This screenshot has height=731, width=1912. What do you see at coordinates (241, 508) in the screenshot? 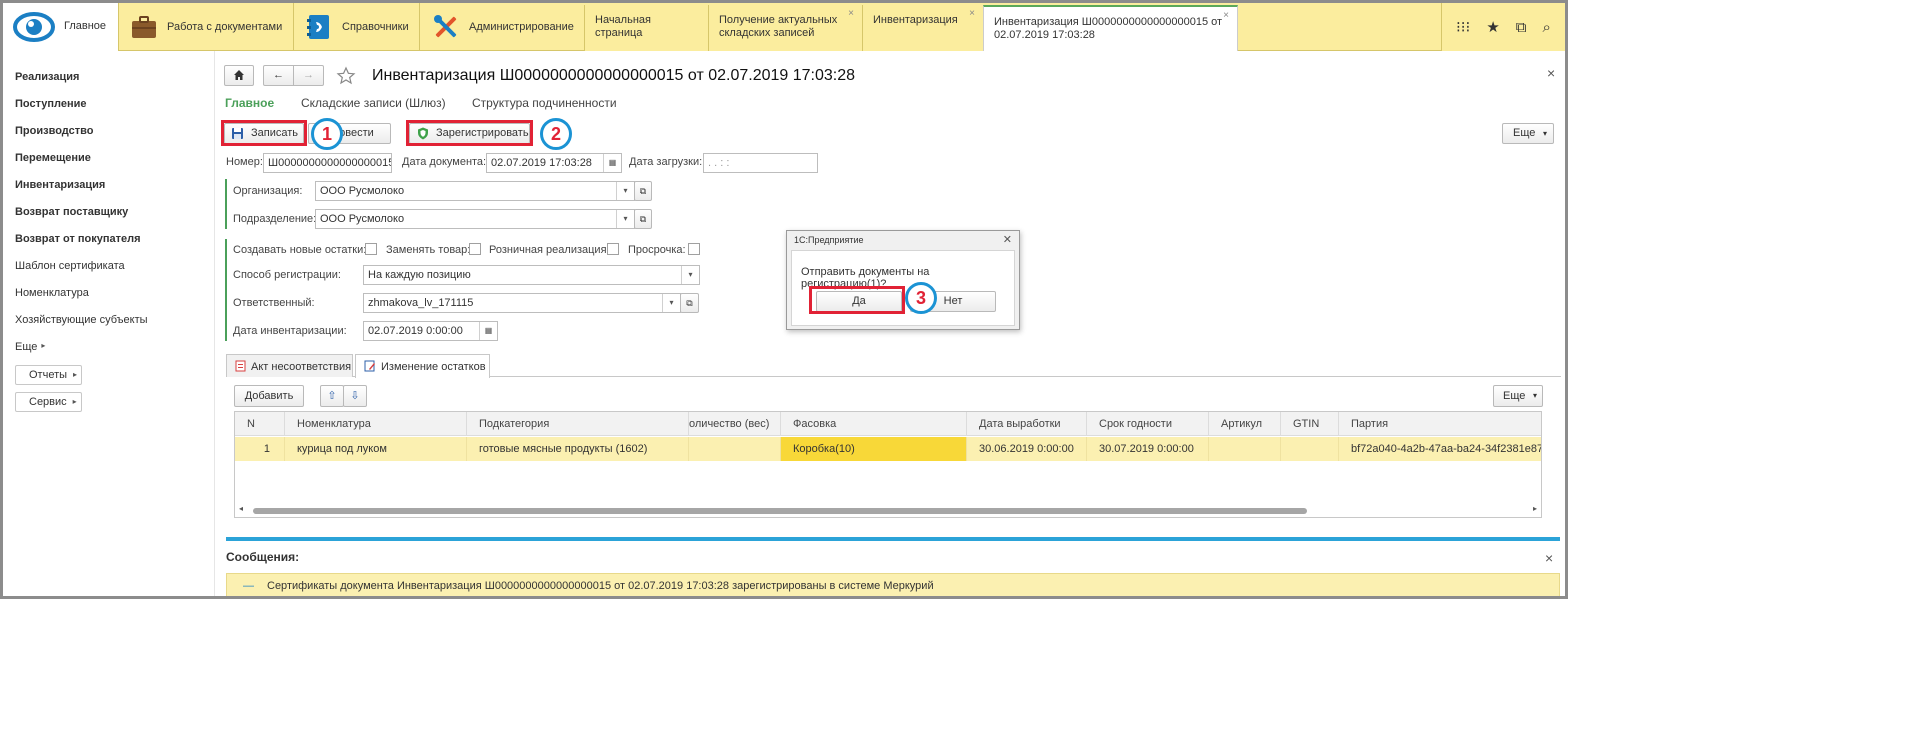
I see `scroll-left-icon: ◂` at bounding box center [241, 508].